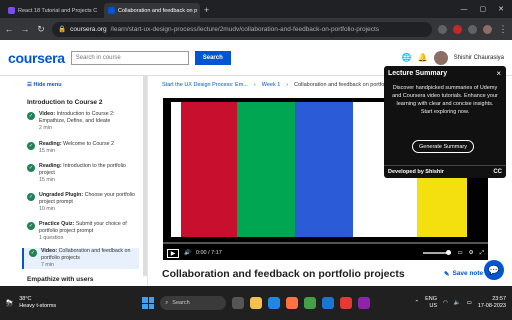 The image size is (512, 320). Describe the element at coordinates (492, 303) in the screenshot. I see `clock: 23:57 17-08-2023` at that location.